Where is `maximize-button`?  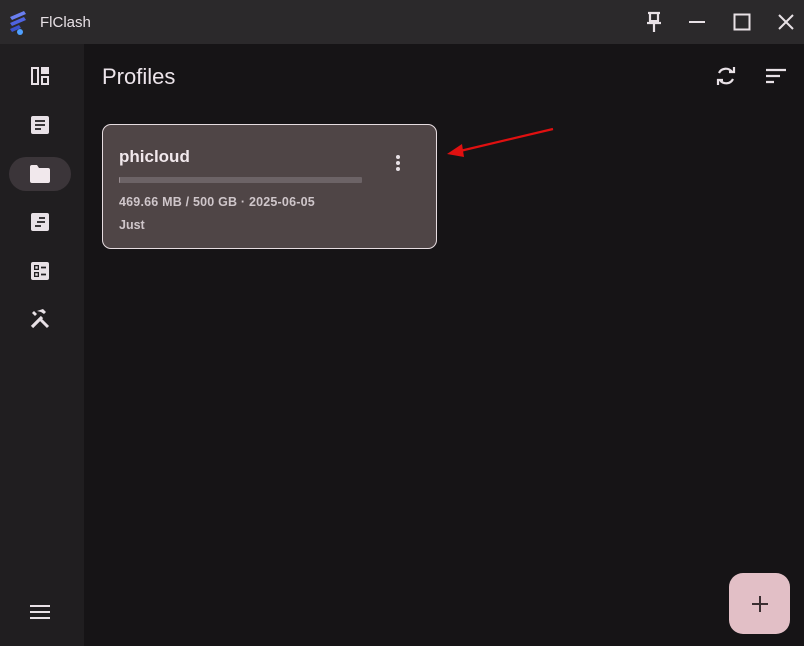 maximize-button is located at coordinates (742, 22).